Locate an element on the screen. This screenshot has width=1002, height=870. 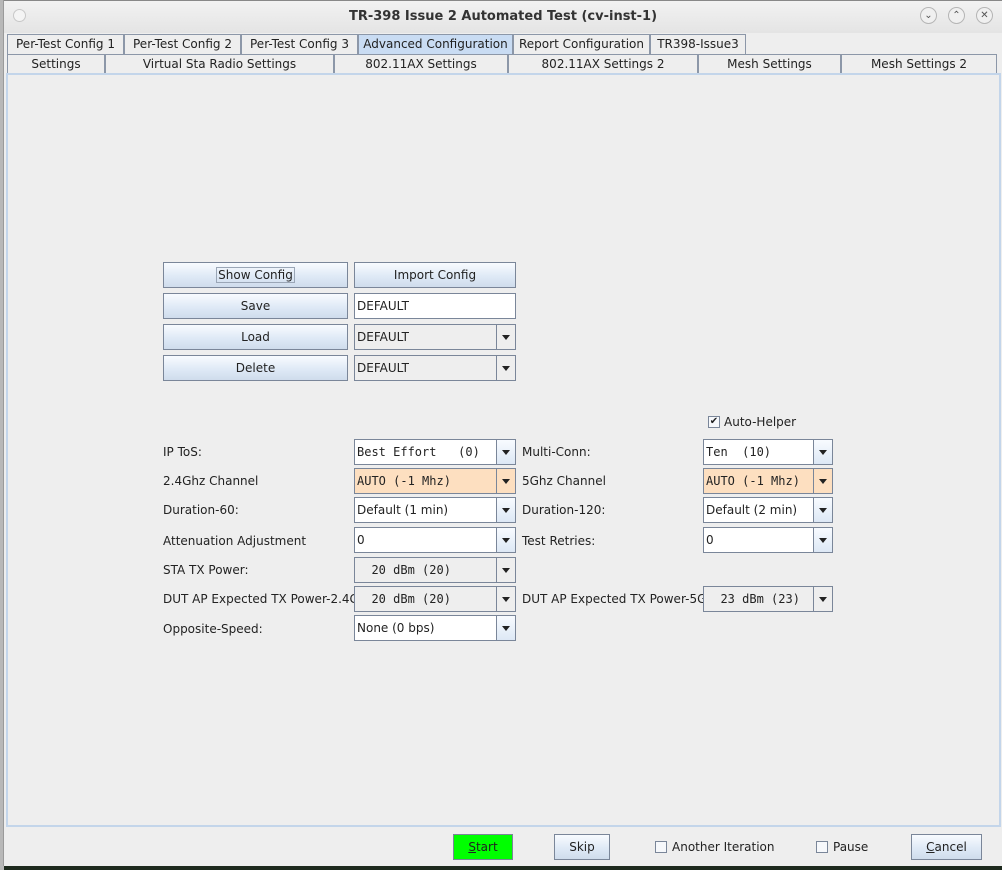
dut-tx-power-5g-select: 23 dBm (23) is located at coordinates (768, 599).